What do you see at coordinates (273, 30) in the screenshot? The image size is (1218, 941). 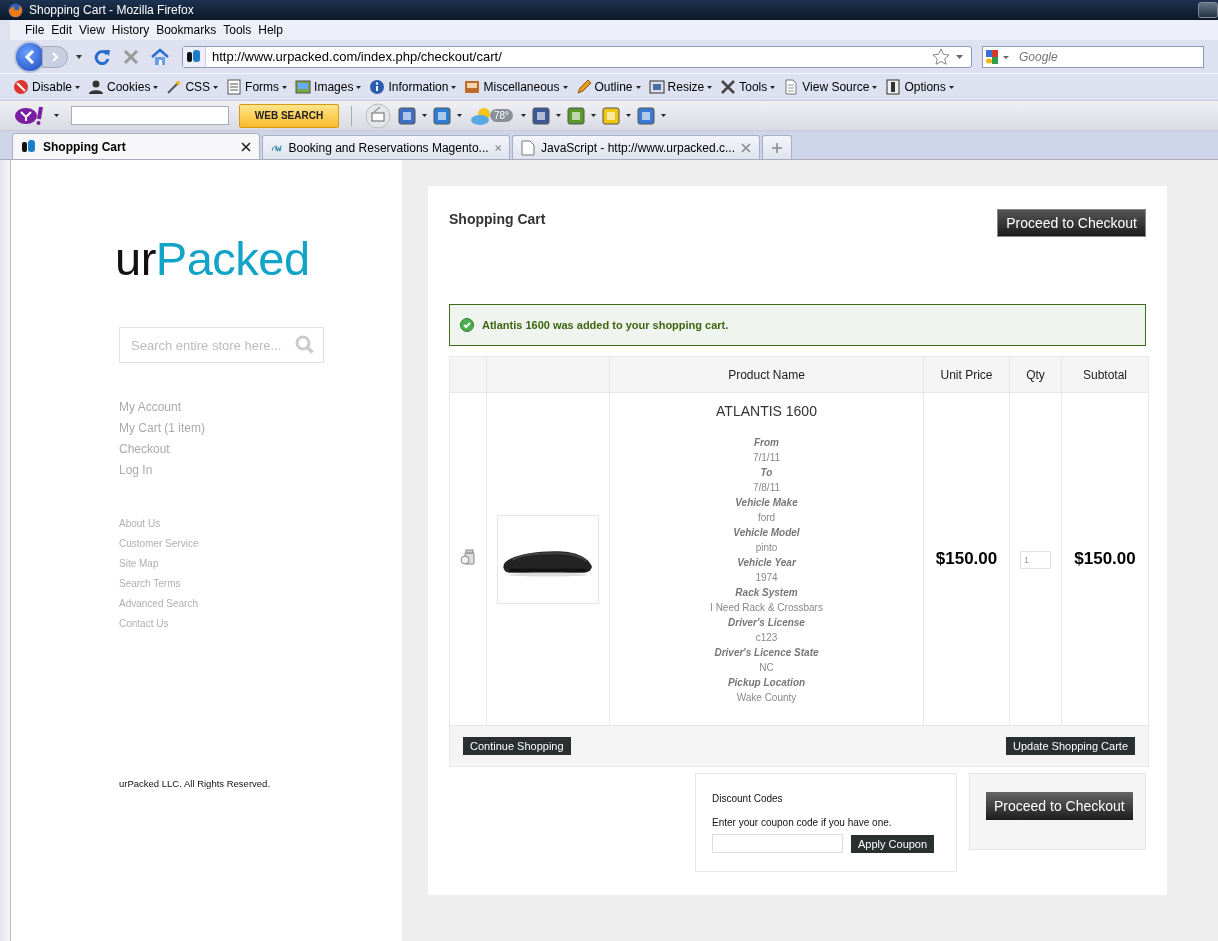 I see `menu-item: Help` at bounding box center [273, 30].